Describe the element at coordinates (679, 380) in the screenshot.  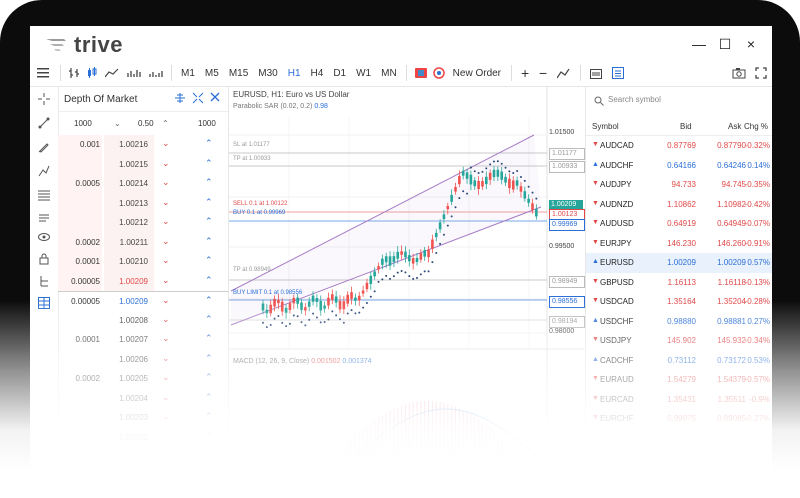
I see `watchlist-row-euraud: ▼ EURAUD 1.54279 1.54379 -0.57%` at that location.